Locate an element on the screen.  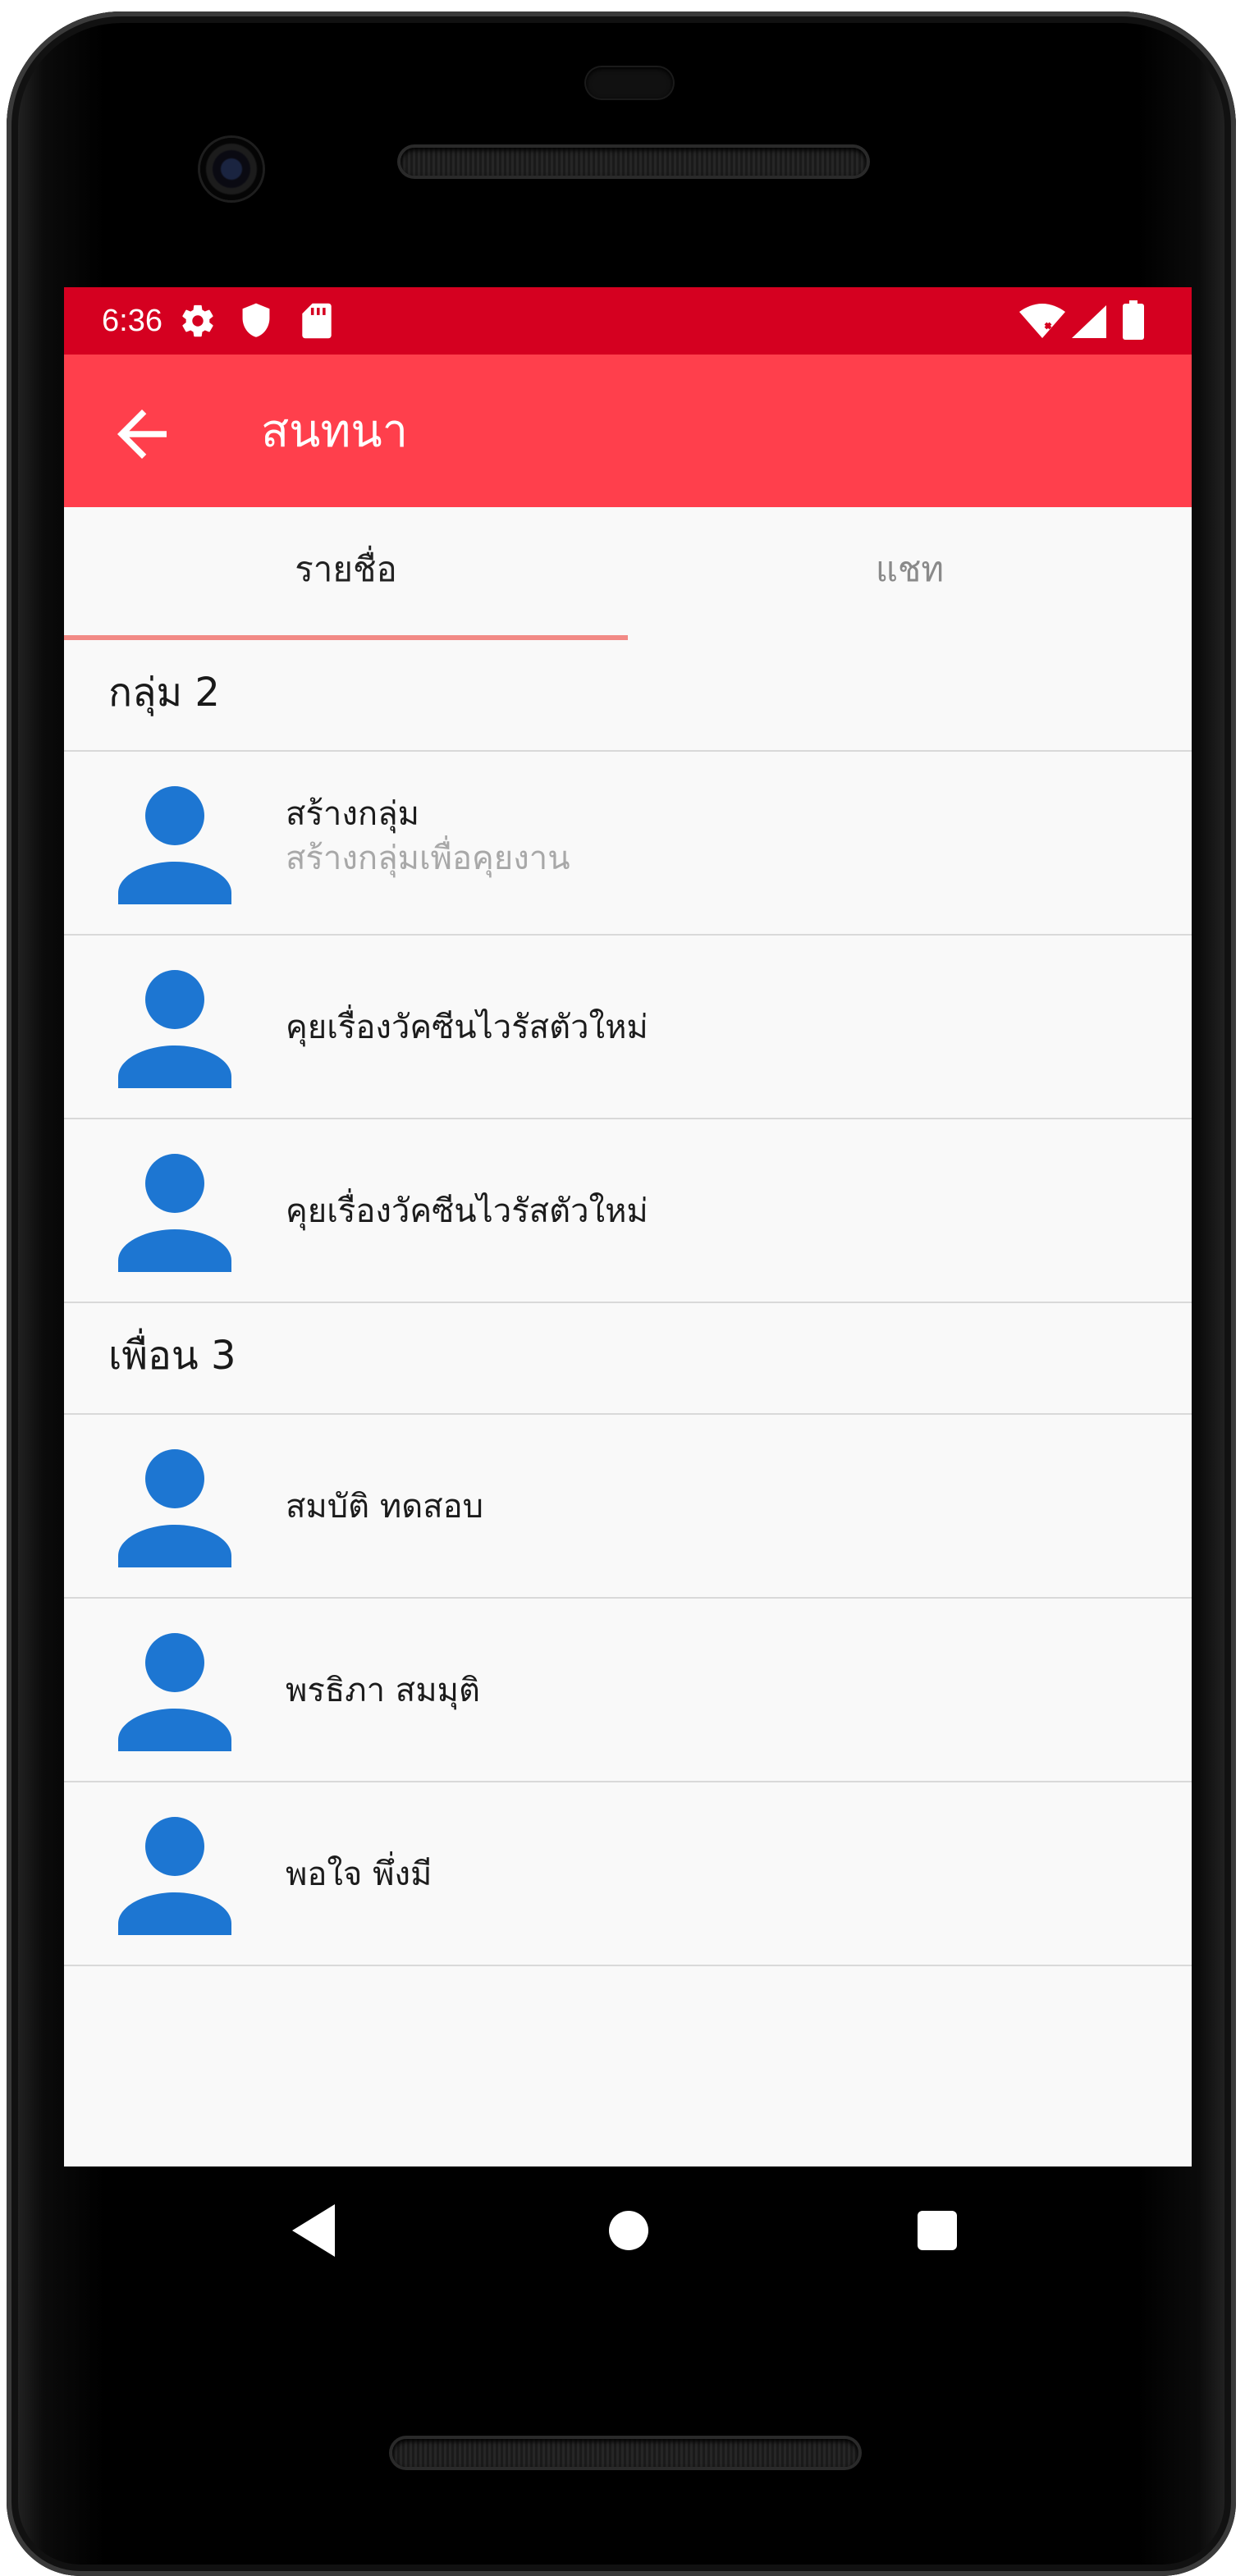
nav-recents-button is located at coordinates (937, 2230).